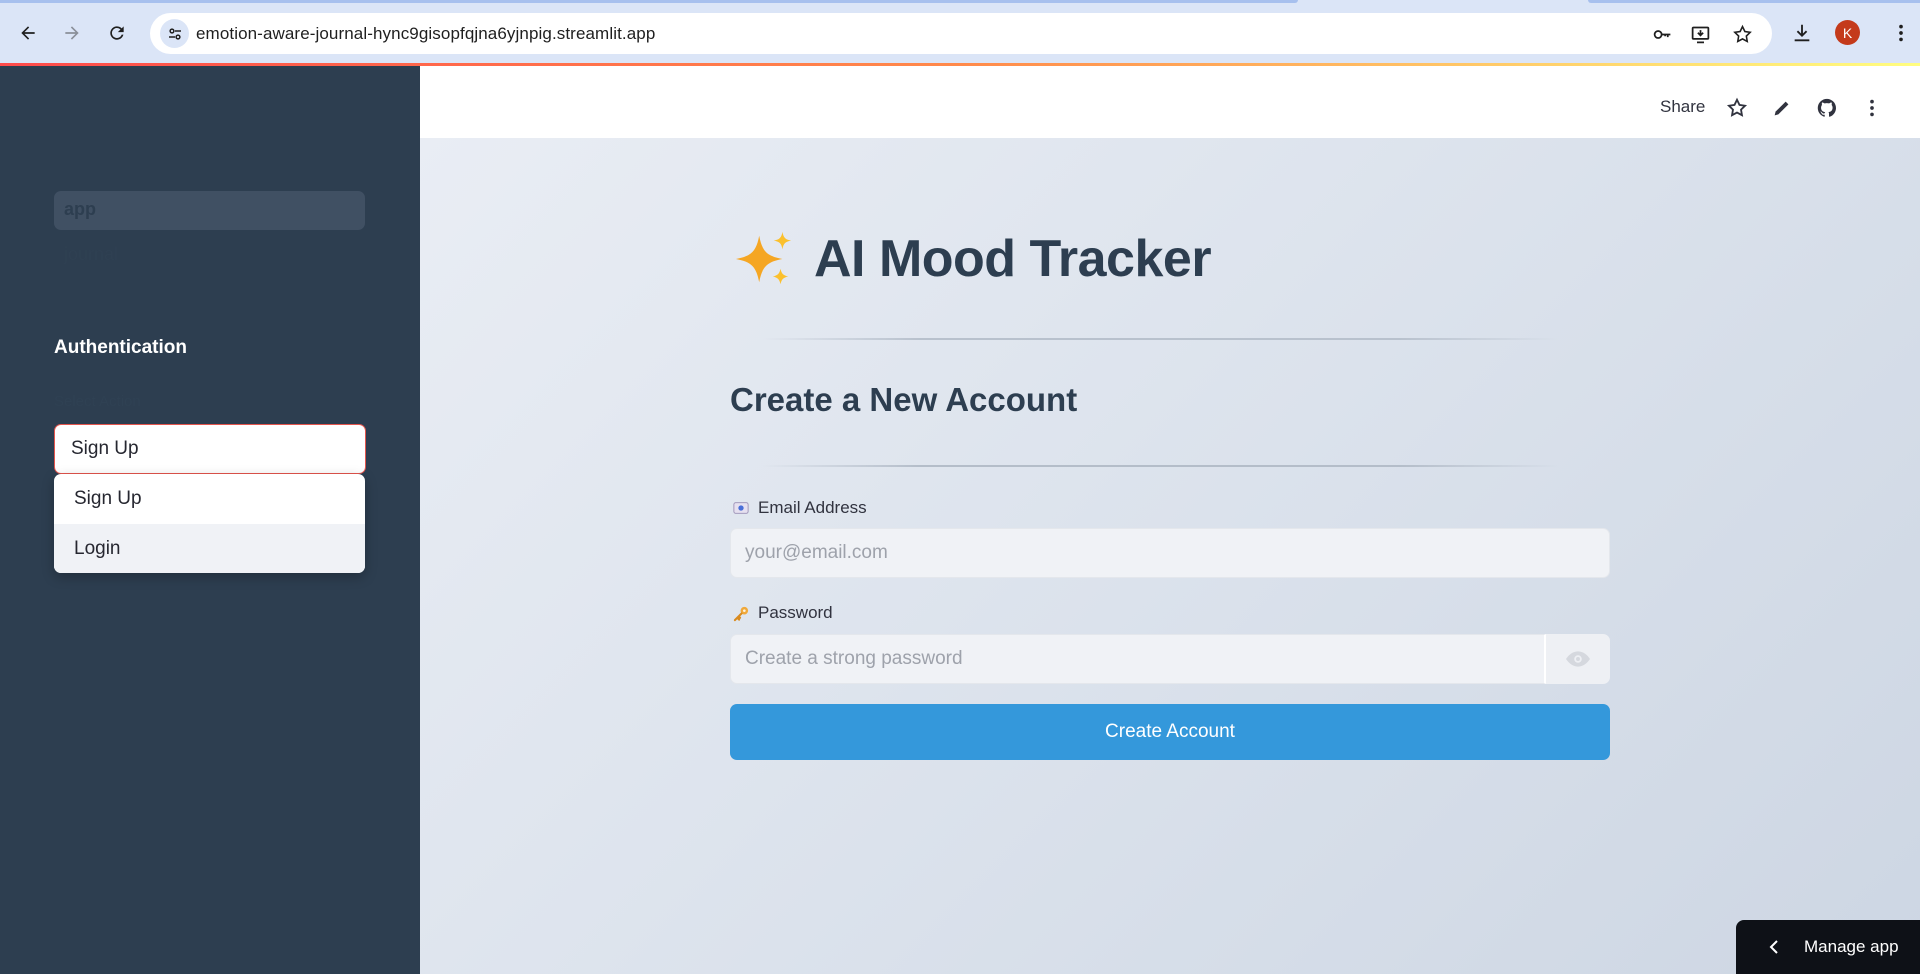 This screenshot has width=1920, height=974. I want to click on sidebar-section-title: Authentication, so click(120, 347).